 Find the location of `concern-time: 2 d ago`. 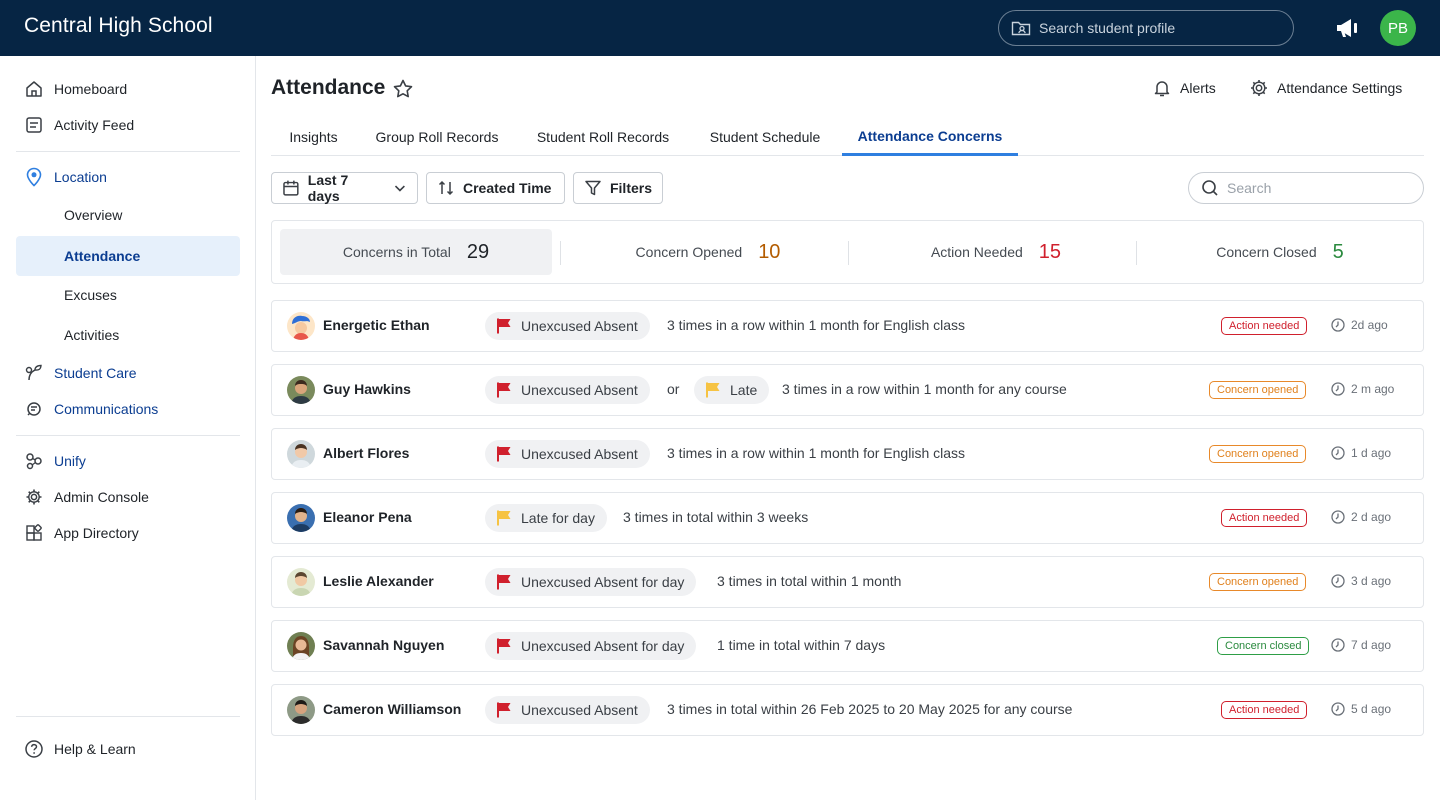

concern-time: 2 d ago is located at coordinates (1361, 517).